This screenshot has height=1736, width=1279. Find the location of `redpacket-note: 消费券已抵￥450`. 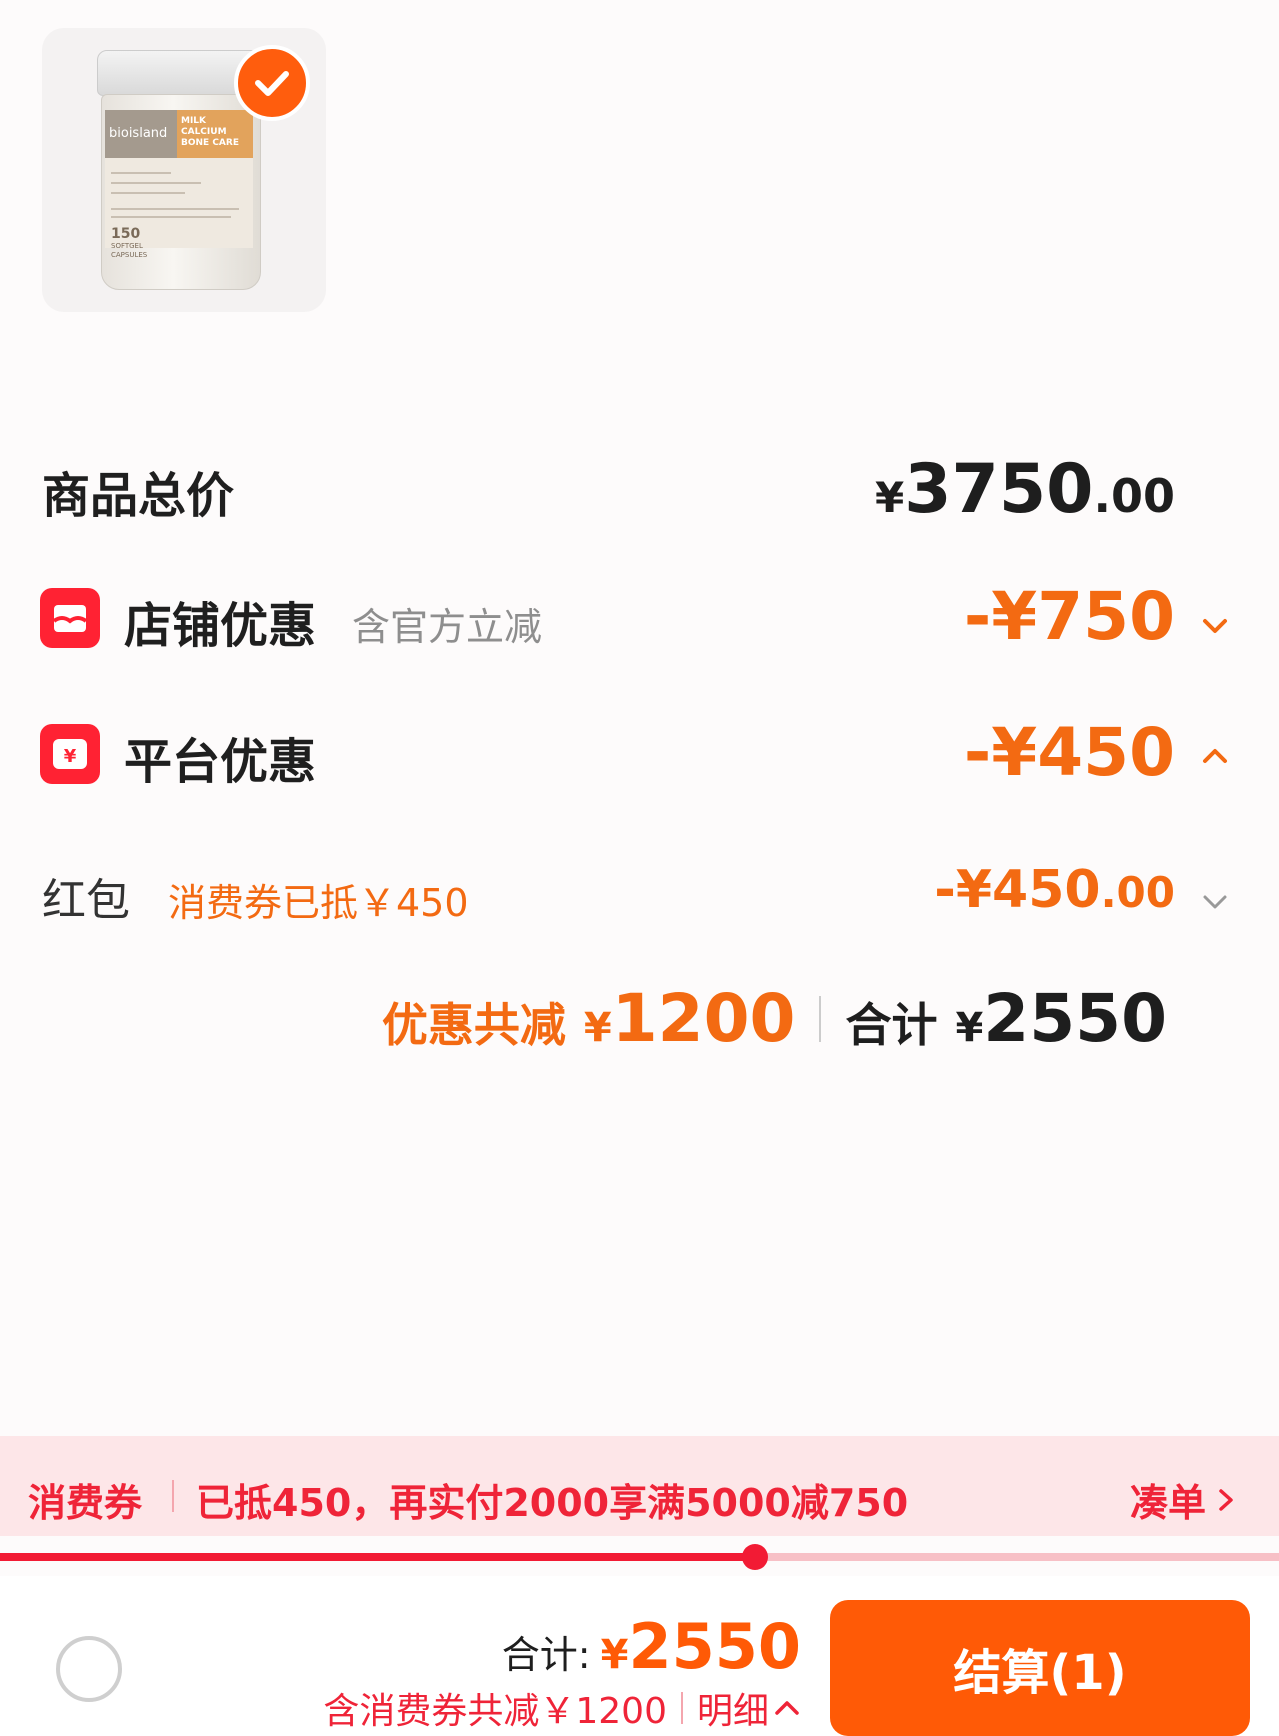

redpacket-note: 消费券已抵￥450 is located at coordinates (318, 903).